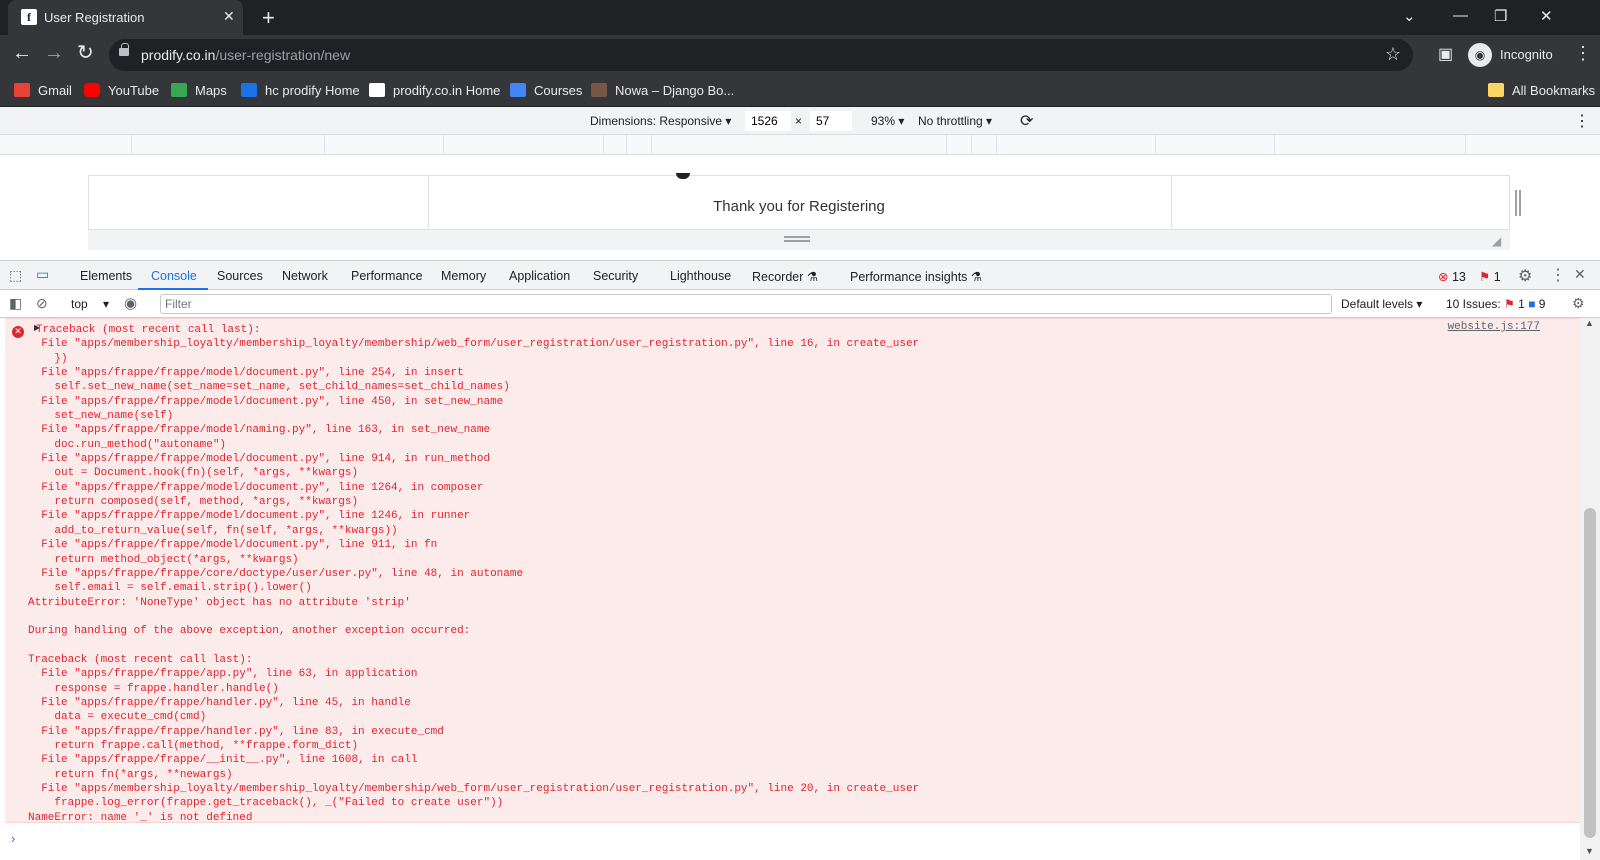 Image resolution: width=1600 pixels, height=860 pixels. I want to click on bookmark-maps: Maps, so click(199, 90).